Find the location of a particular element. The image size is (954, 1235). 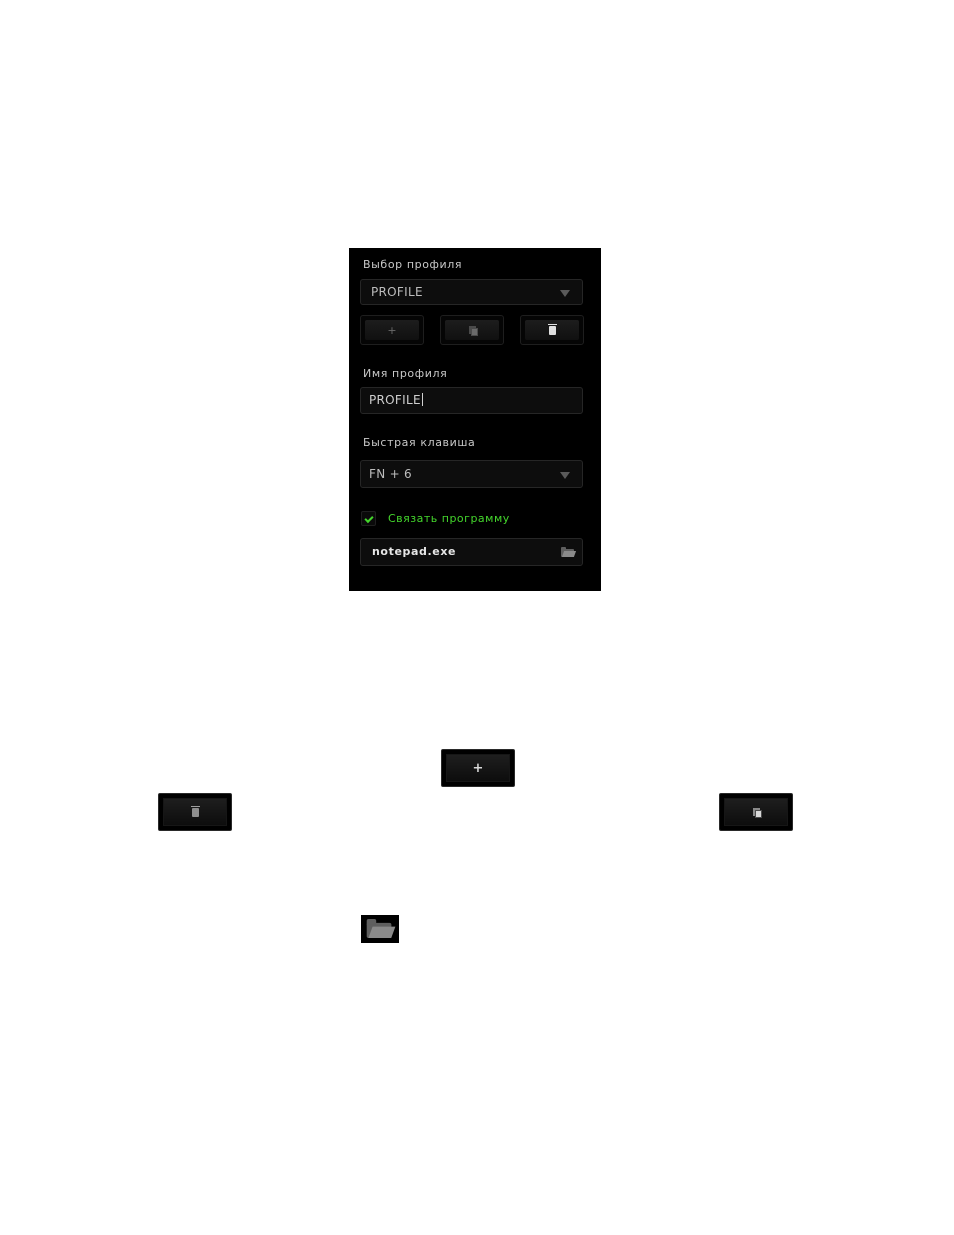

link-program-label: Связать программу is located at coordinates (449, 518).